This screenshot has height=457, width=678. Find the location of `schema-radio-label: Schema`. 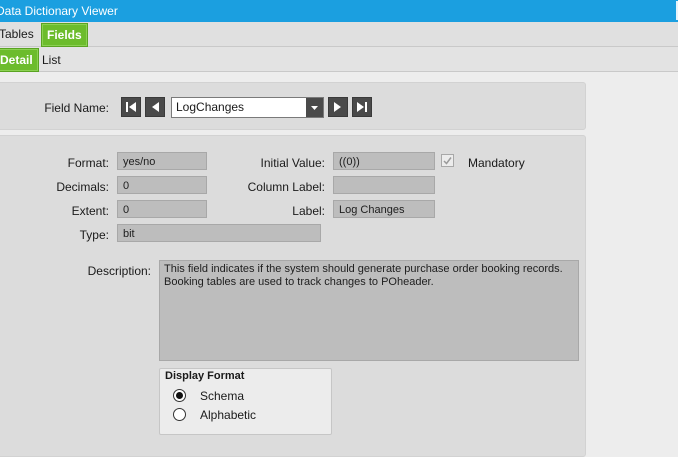

schema-radio-label: Schema is located at coordinates (222, 396).